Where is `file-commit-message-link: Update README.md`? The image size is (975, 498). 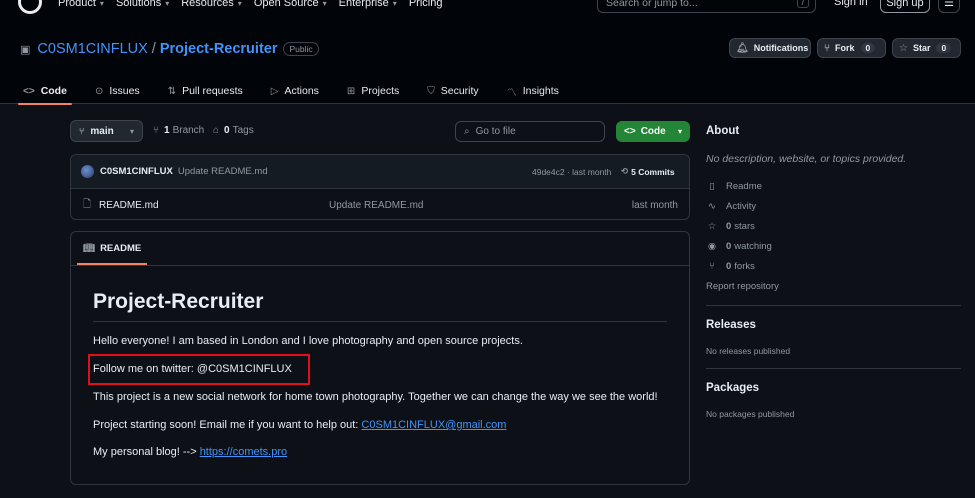
file-commit-message-link: Update README.md is located at coordinates (376, 205).